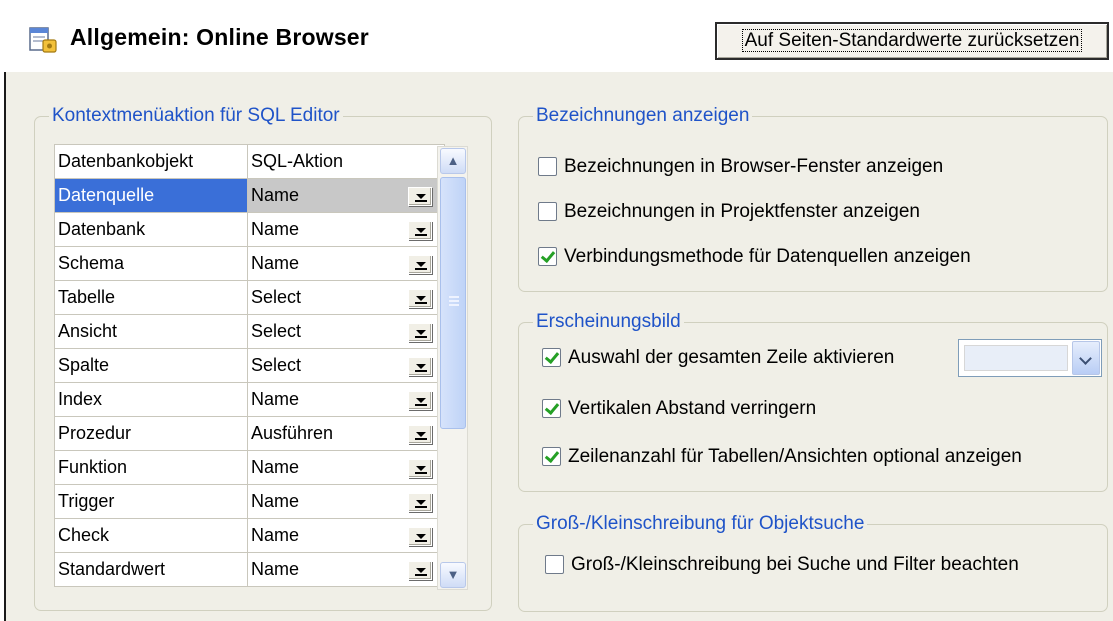  I want to click on table-row: Standardwert Name, so click(249, 569).